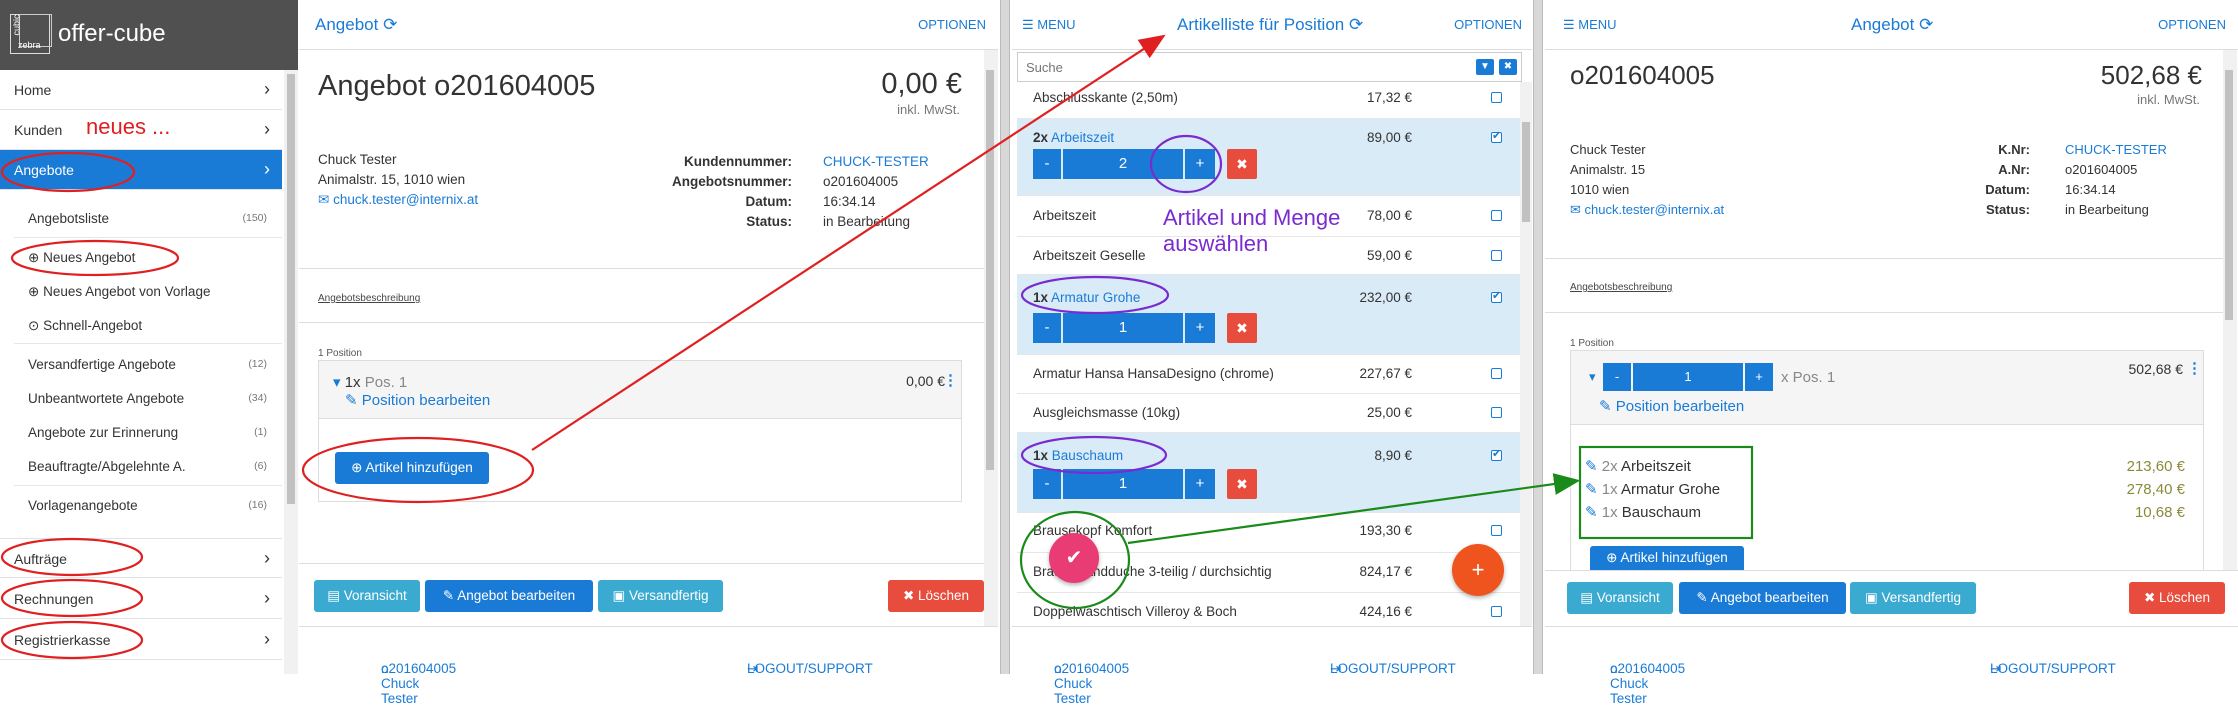 Image resolution: width=2238 pixels, height=706 pixels. What do you see at coordinates (1666, 492) in the screenshot?
I see `annotation-box` at bounding box center [1666, 492].